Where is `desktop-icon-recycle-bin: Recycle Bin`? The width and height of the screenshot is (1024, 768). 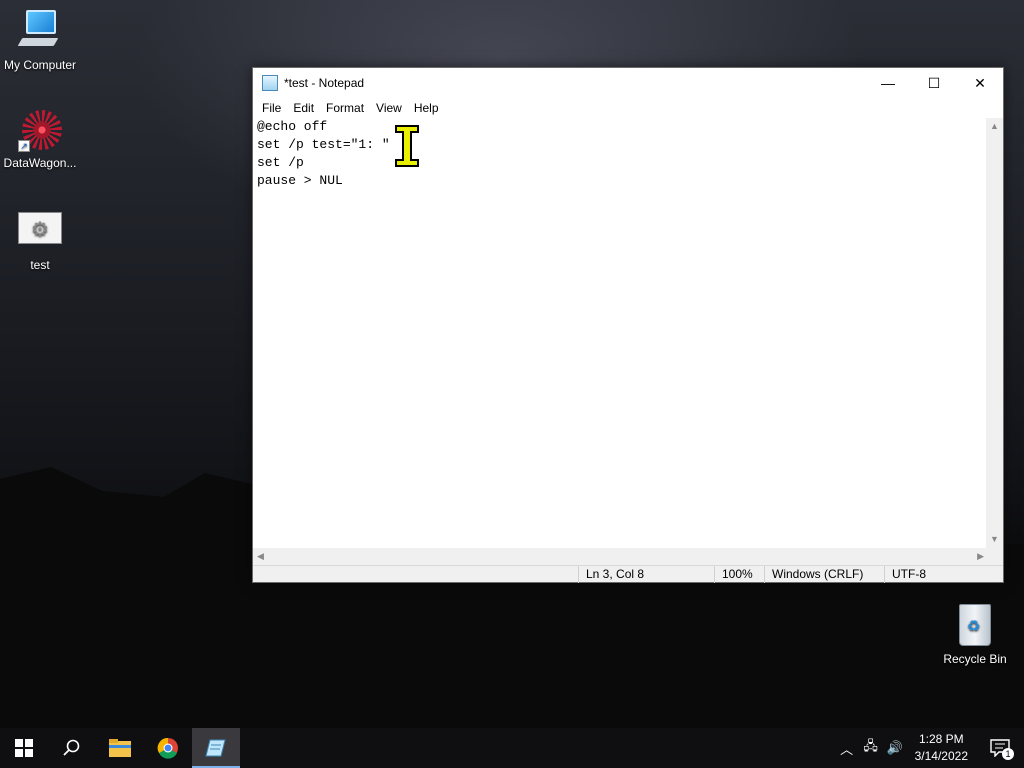
desktop-icon-recycle-bin: Recycle Bin is located at coordinates (975, 635).